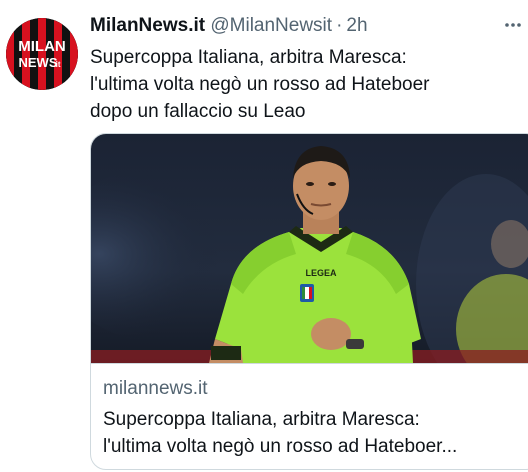 The image size is (528, 472). Describe the element at coordinates (260, 84) in the screenshot. I see `tweet-text-line: l'ultima volta negò un rosso ad Hateboer` at that location.